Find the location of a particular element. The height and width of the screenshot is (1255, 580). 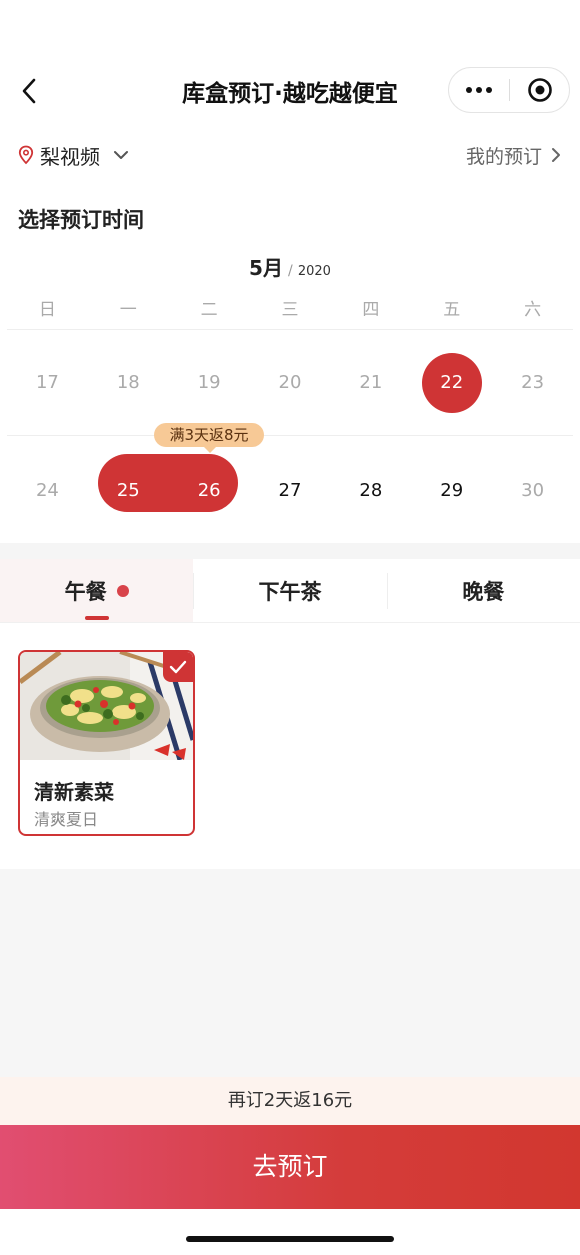

calendar-day: 20 is located at coordinates (290, 382).